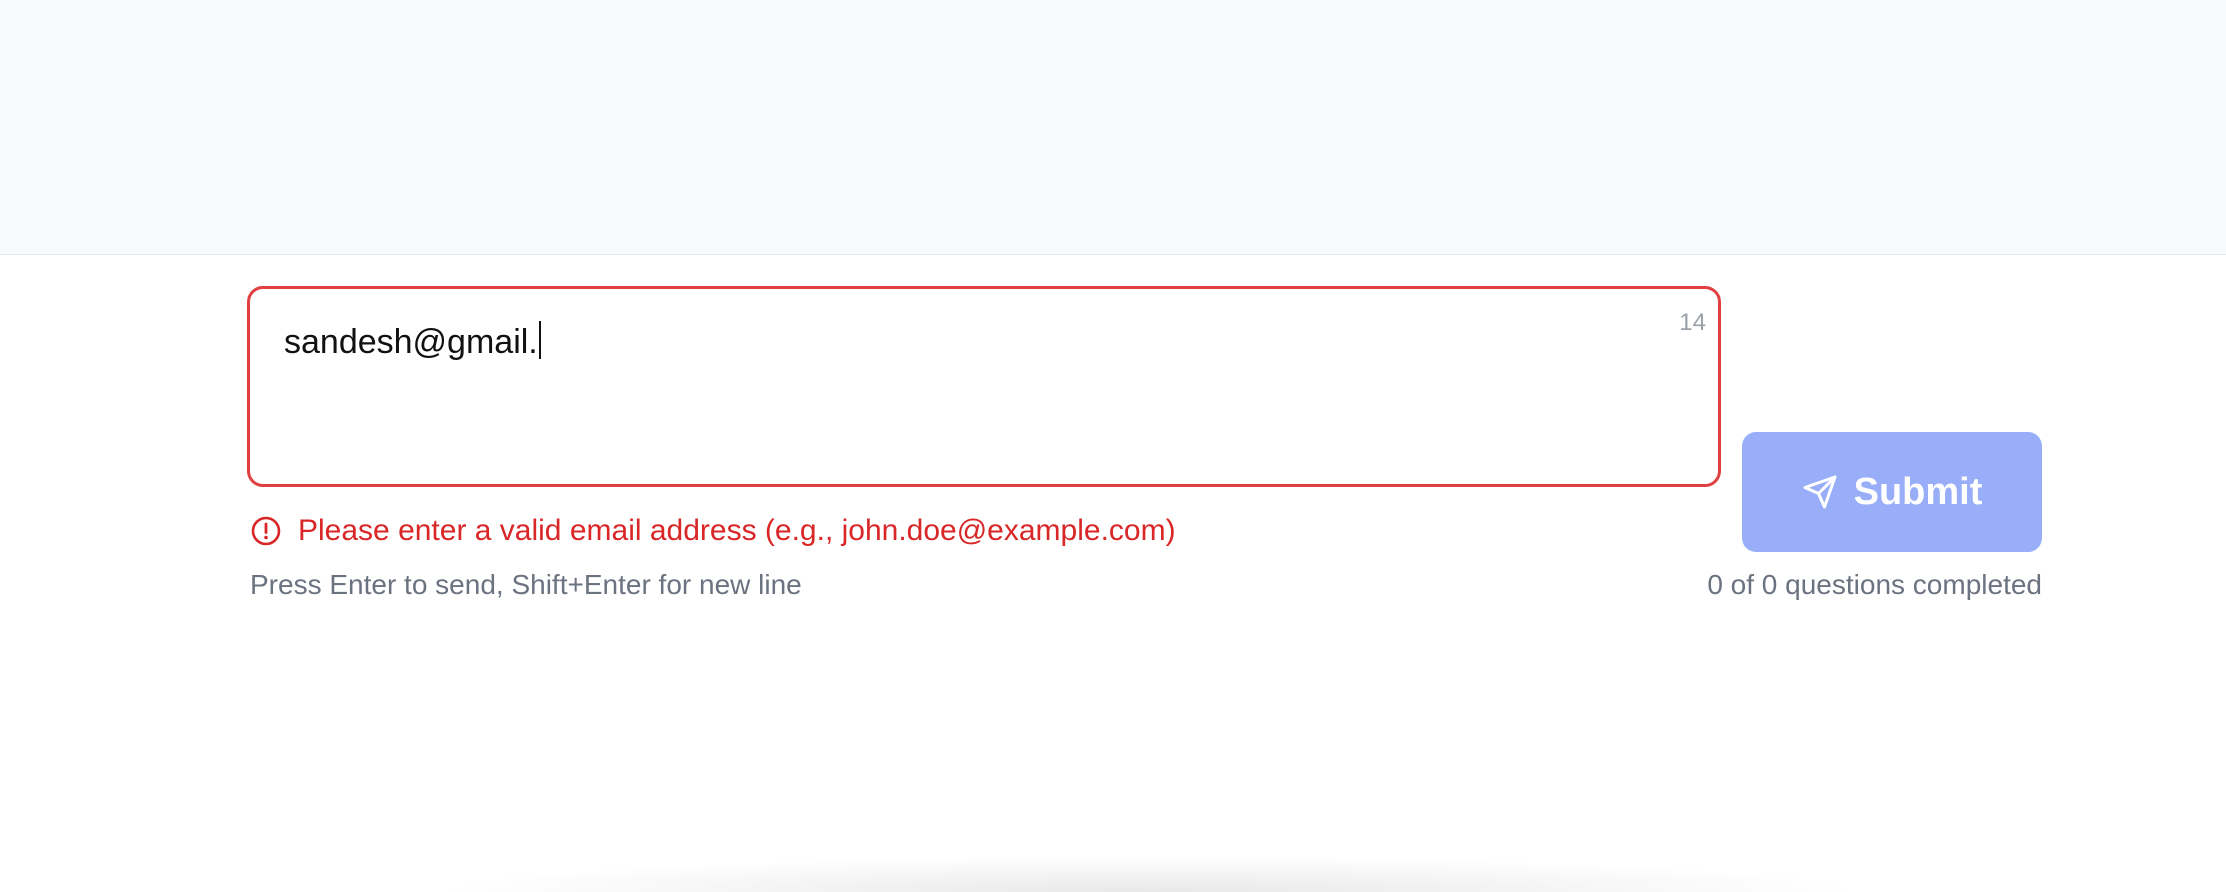  What do you see at coordinates (984, 386) in the screenshot?
I see `answer-input: sandesh@gmail. 14` at bounding box center [984, 386].